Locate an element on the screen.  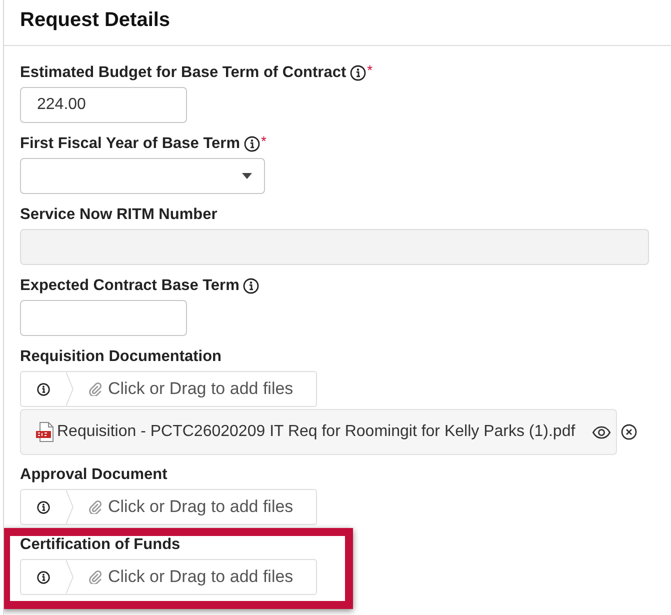
field-label: First Fiscal Year of Base Term is located at coordinates (130, 144).